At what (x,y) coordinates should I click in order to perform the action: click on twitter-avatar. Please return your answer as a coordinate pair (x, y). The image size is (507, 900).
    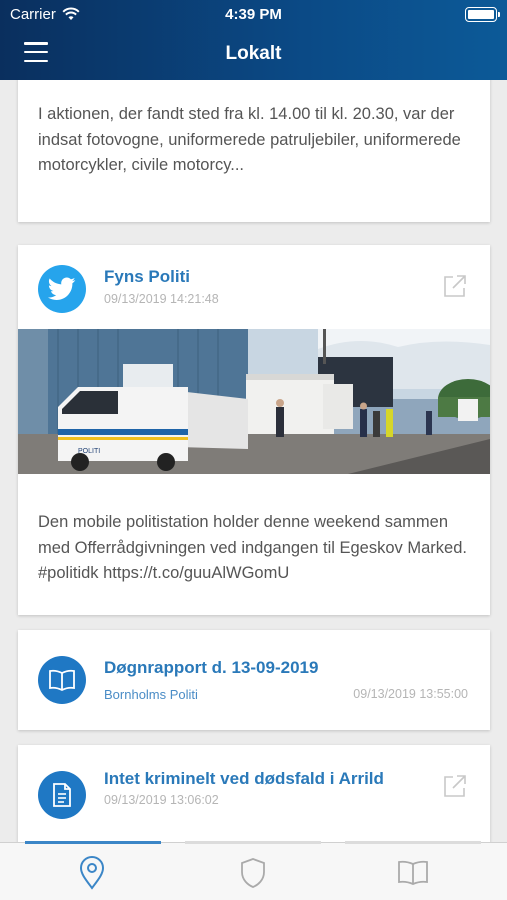
    Looking at the image, I should click on (62, 289).